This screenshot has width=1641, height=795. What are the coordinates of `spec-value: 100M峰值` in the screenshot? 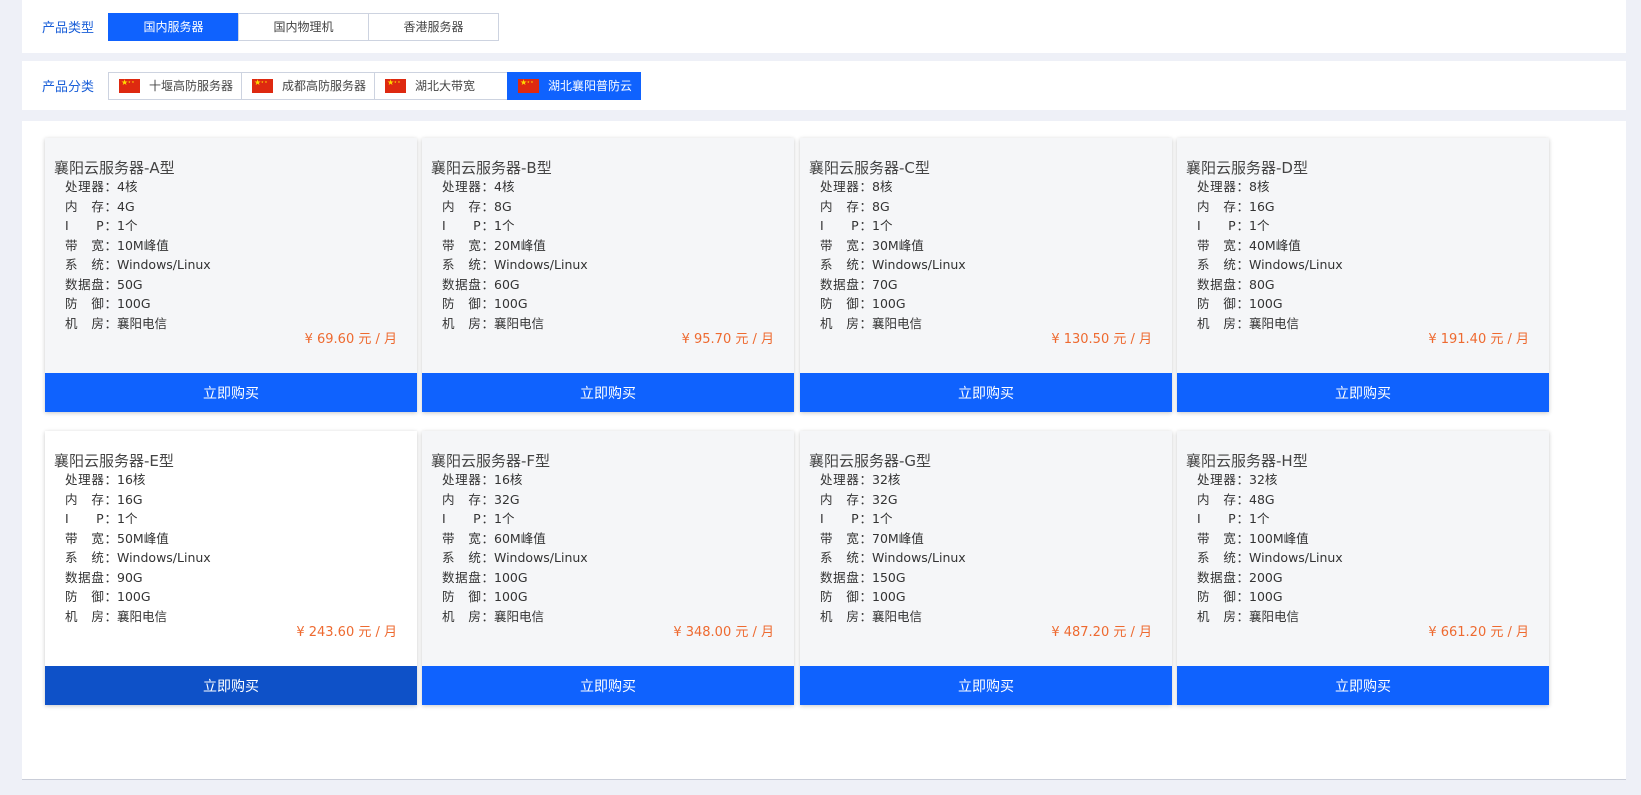 It's located at (1279, 538).